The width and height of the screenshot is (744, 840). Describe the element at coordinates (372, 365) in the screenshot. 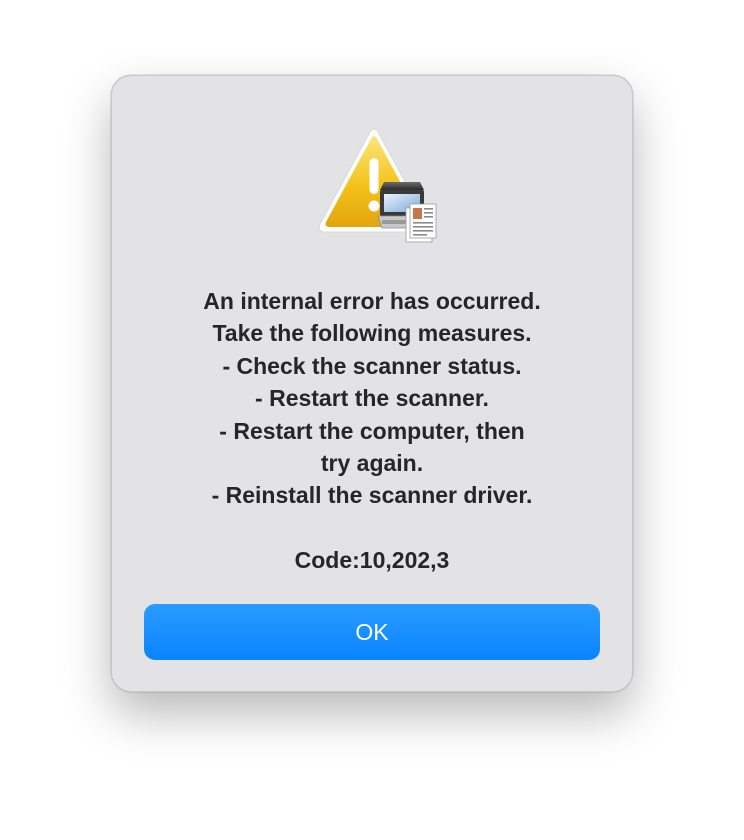

I see `message-line: - Check the scanner status.` at that location.